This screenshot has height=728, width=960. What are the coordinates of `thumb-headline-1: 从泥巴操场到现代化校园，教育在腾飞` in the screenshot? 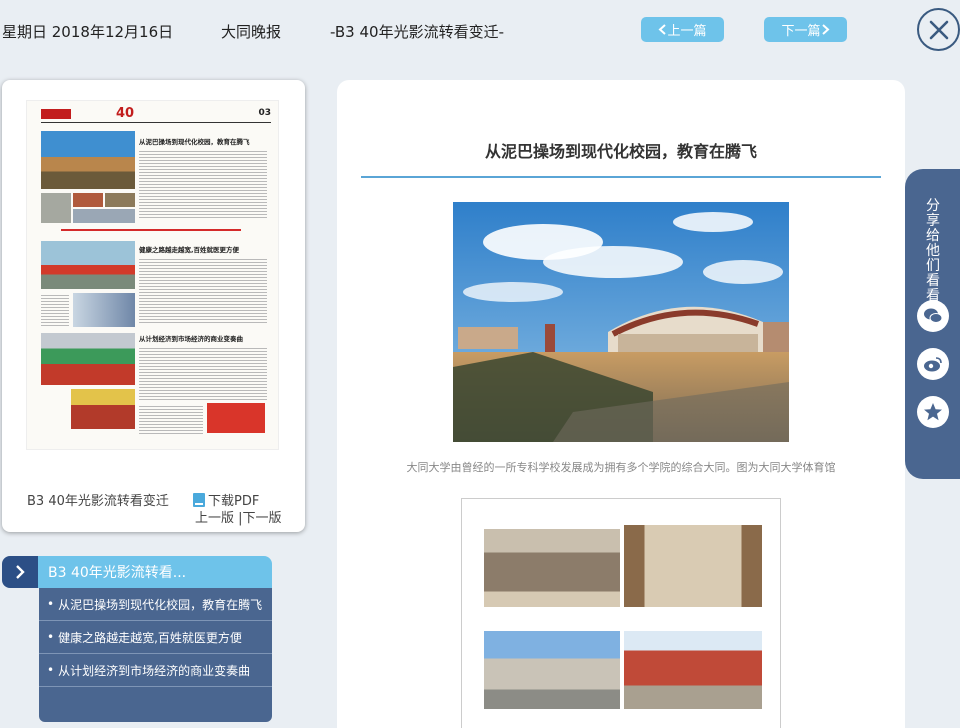 It's located at (194, 142).